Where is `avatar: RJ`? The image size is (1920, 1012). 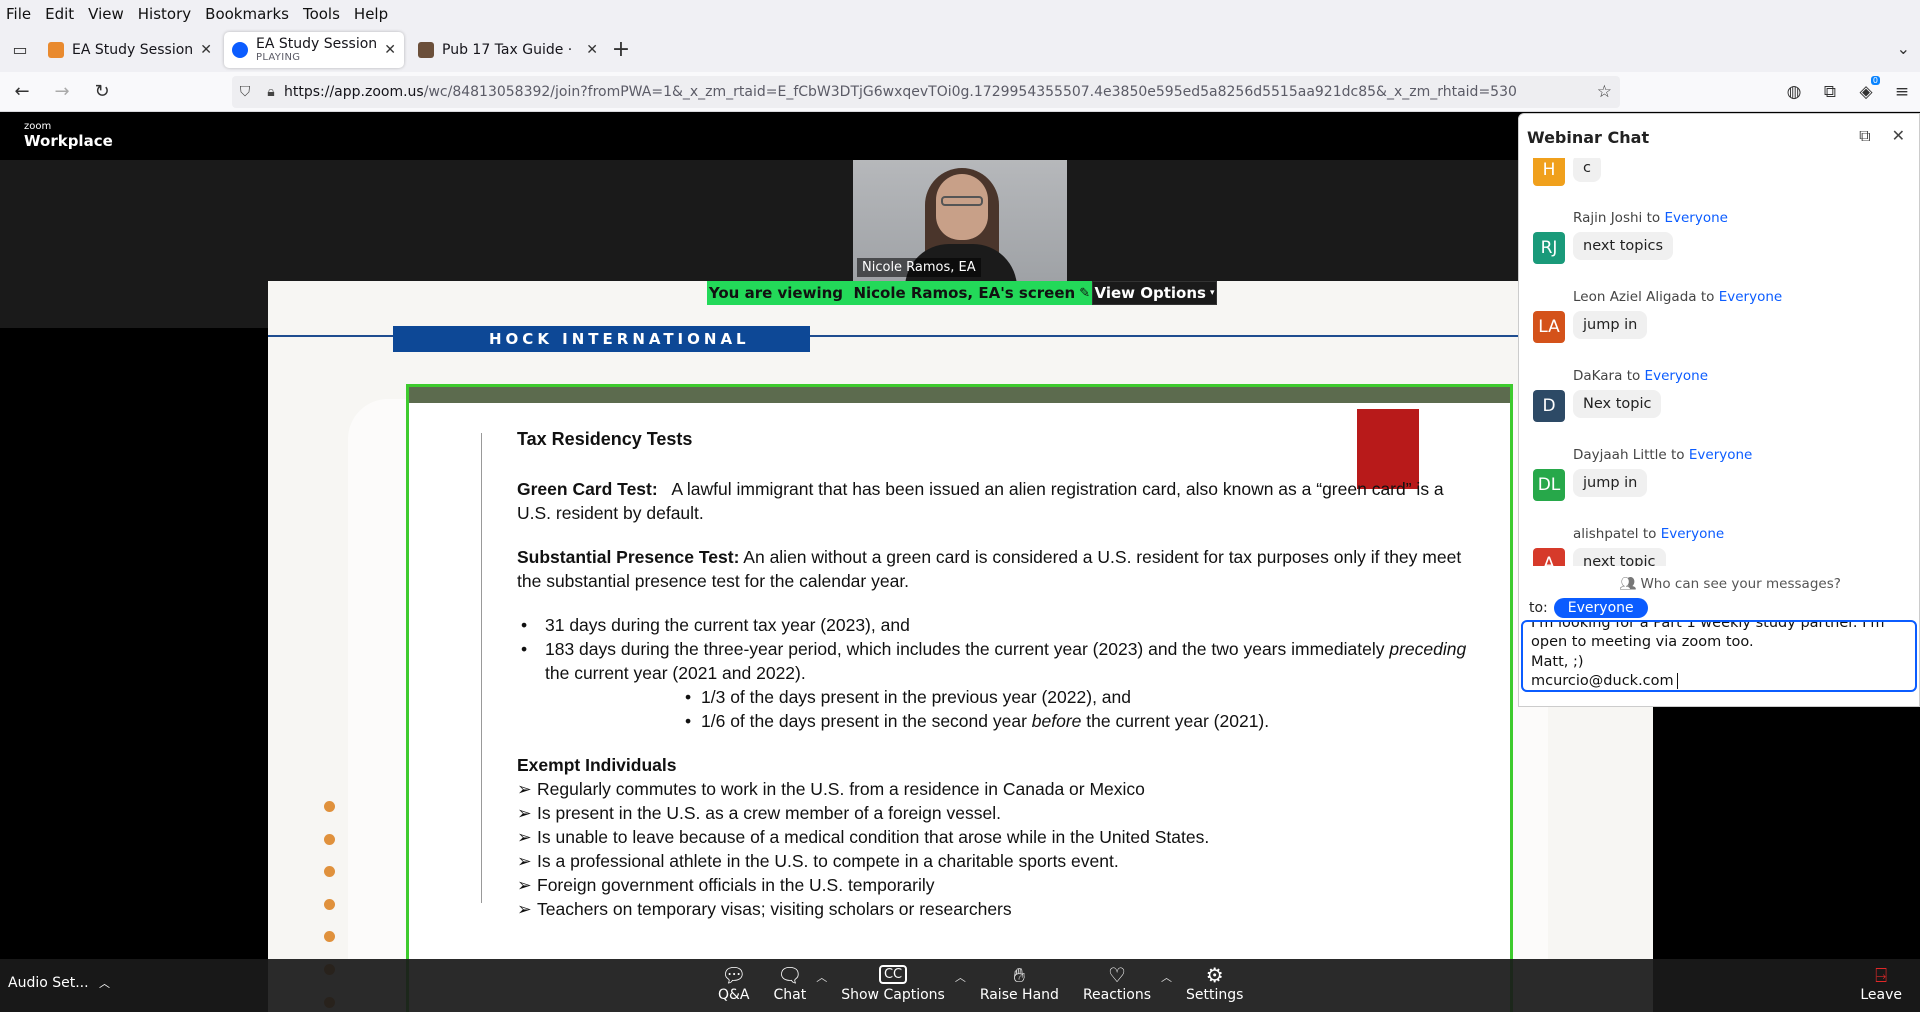
avatar: RJ is located at coordinates (1549, 248).